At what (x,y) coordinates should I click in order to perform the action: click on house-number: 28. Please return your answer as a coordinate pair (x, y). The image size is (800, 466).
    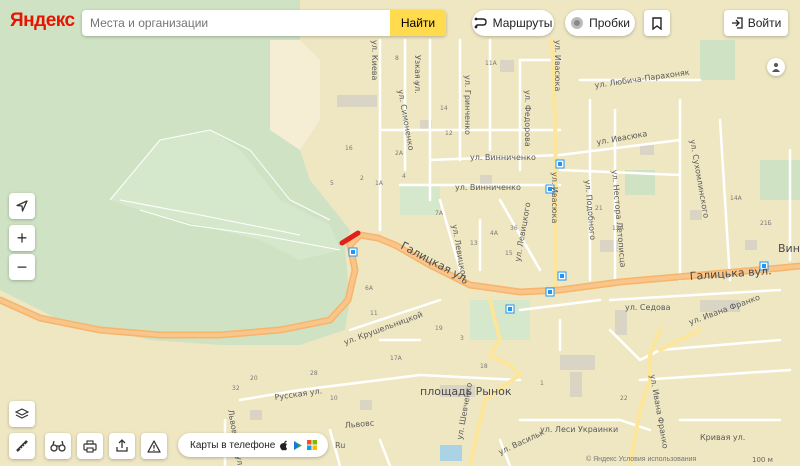
    Looking at the image, I should click on (314, 373).